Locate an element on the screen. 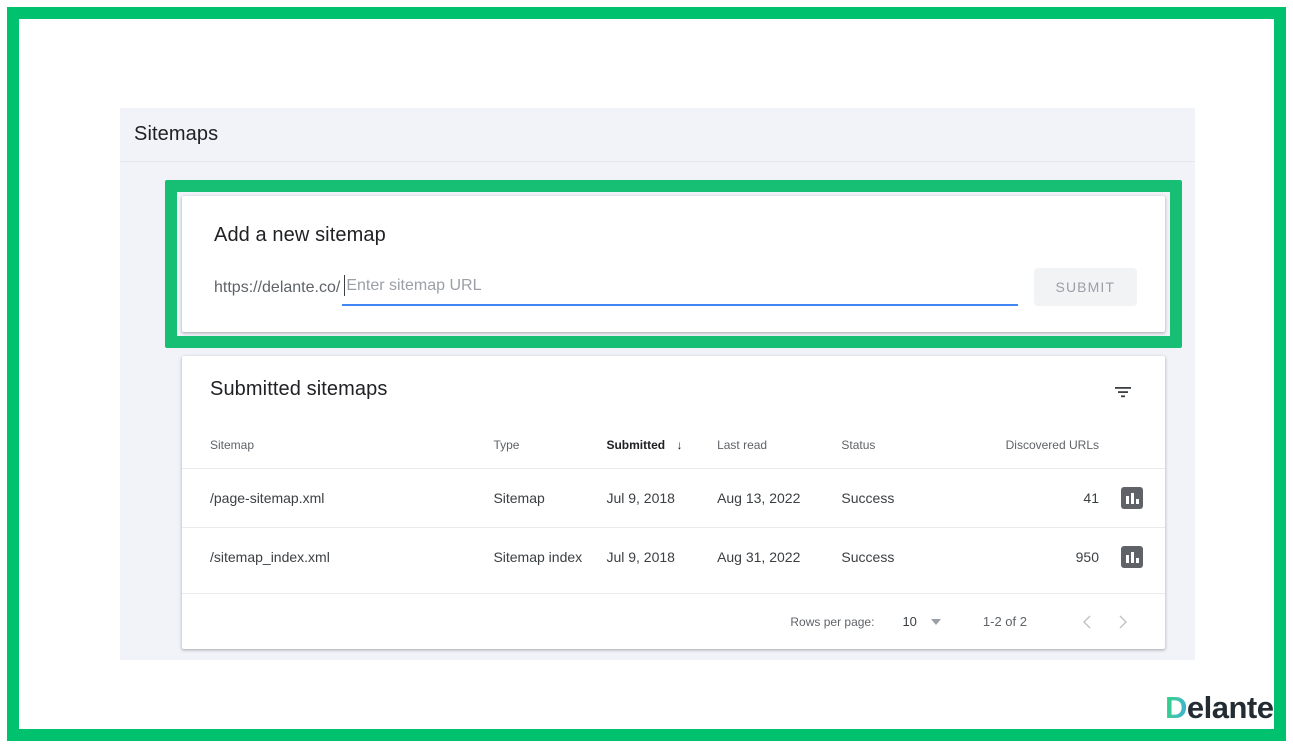  column-header-submitted: Submitted ↓ is located at coordinates (661, 445).